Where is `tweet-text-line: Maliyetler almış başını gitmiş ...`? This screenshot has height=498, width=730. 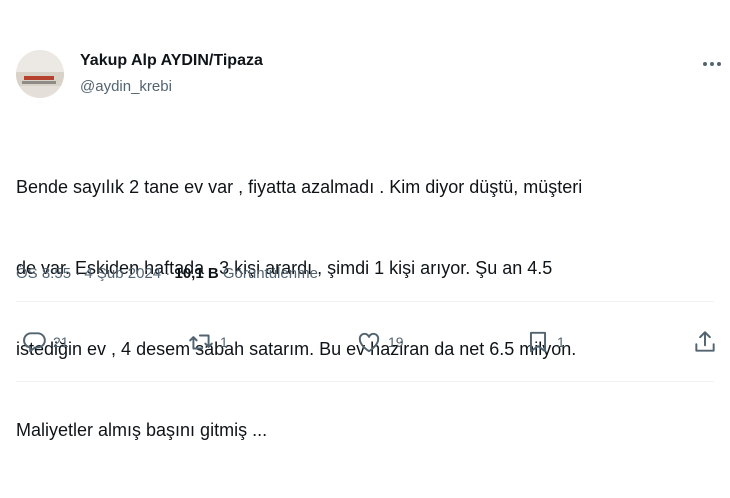 tweet-text-line: Maliyetler almış başını gitmiş ... is located at coordinates (142, 430).